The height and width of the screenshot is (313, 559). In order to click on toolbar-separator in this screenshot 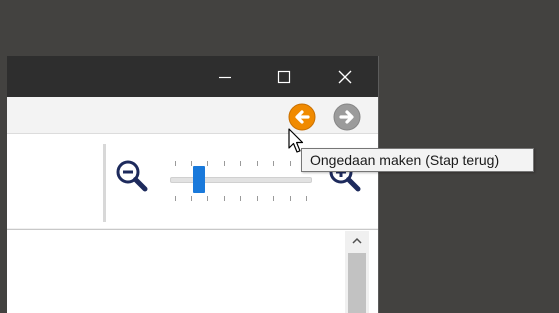, I will do `click(104, 183)`.